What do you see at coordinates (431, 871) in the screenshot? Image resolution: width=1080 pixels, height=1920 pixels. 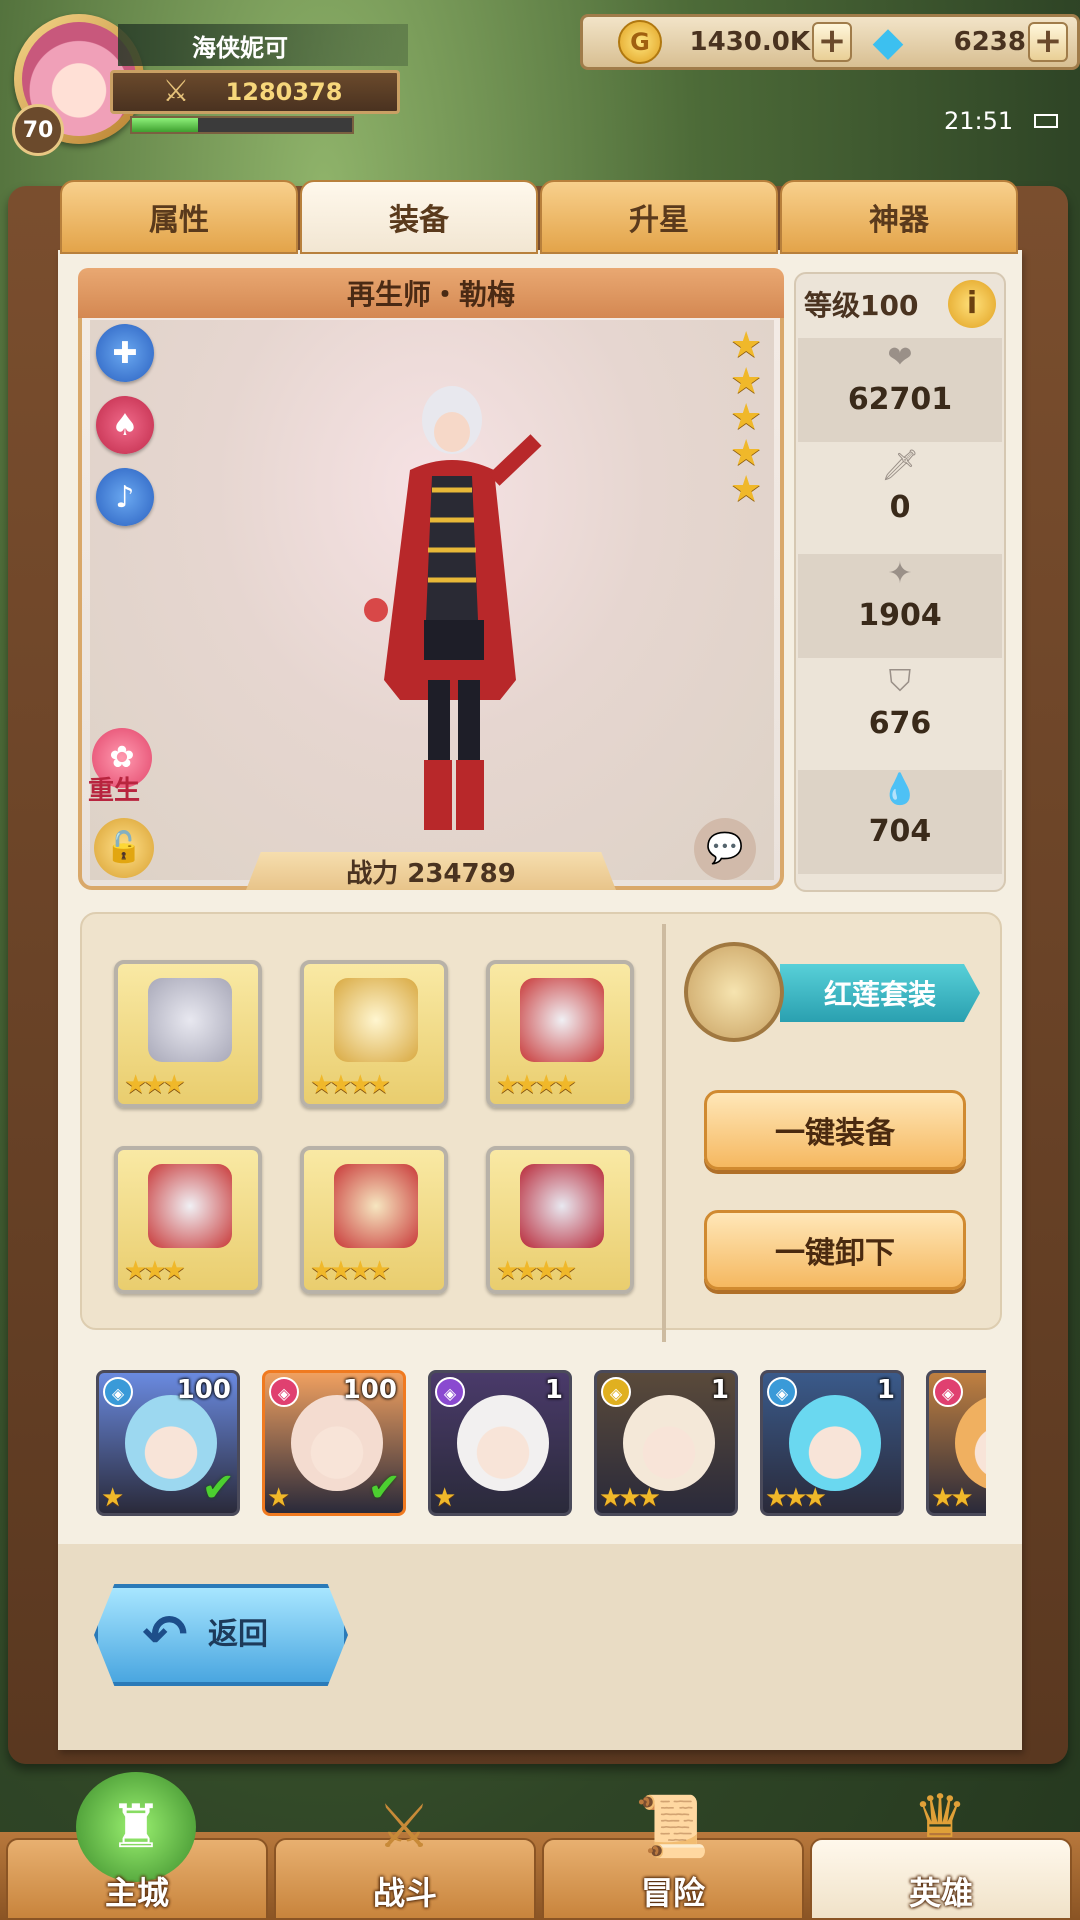 I see `hero-battle-power: 战力 234789` at bounding box center [431, 871].